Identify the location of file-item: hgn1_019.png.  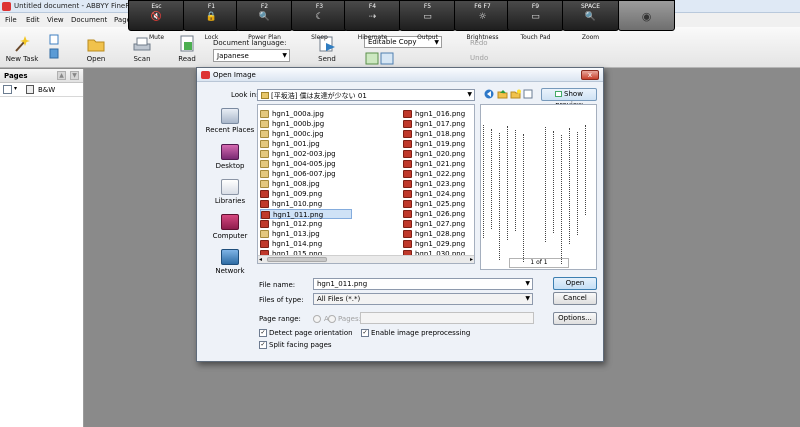
(434, 144).